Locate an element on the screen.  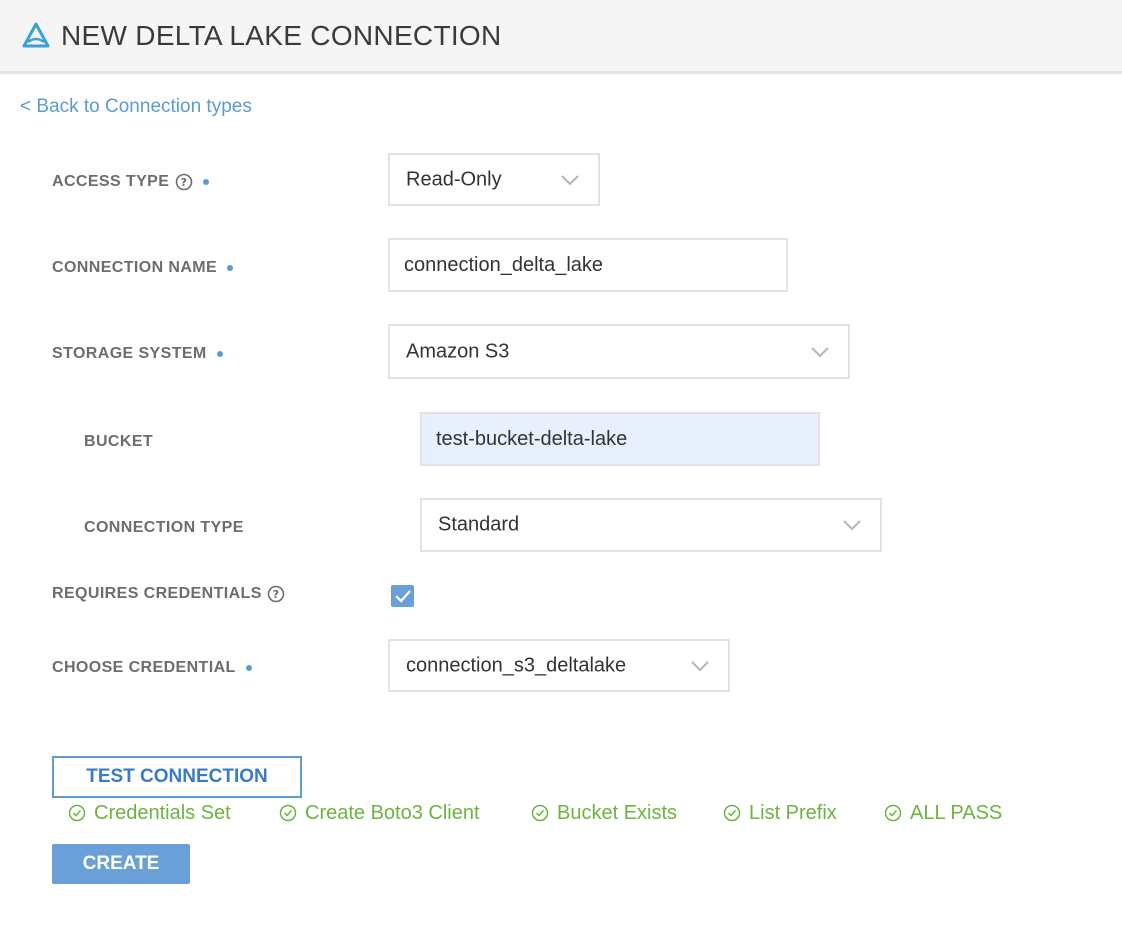
access-type-value: Read-Only is located at coordinates (454, 179).